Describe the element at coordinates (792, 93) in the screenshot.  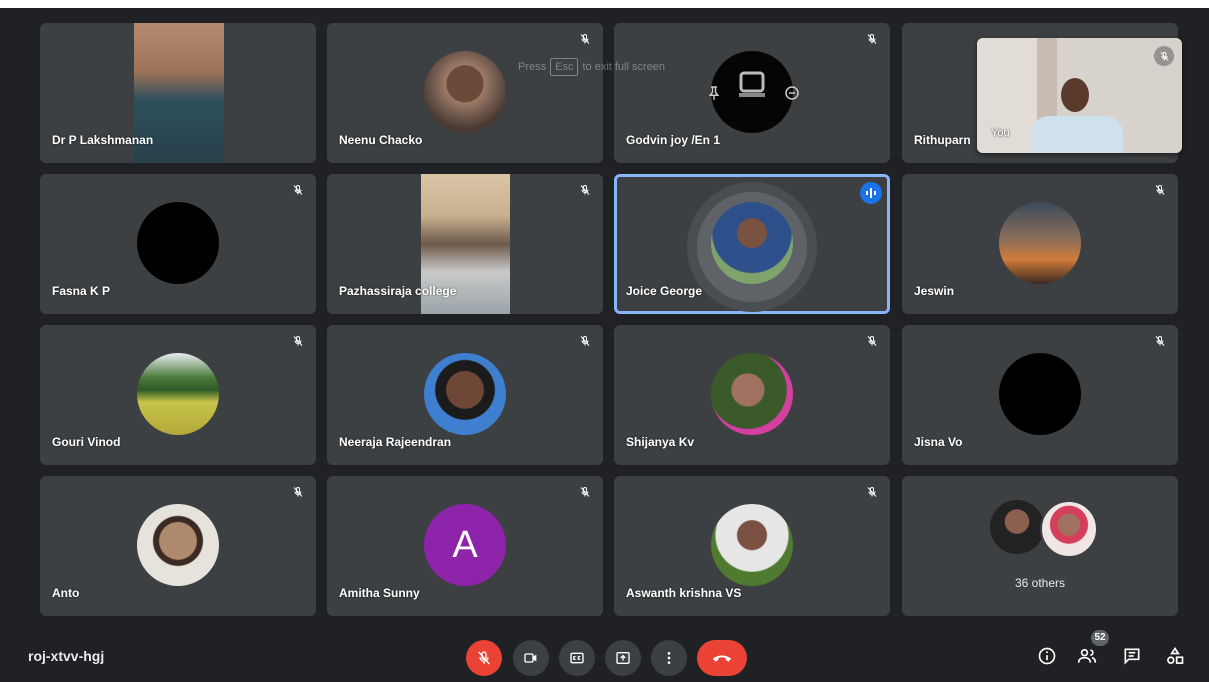
I see `remove-icon` at that location.